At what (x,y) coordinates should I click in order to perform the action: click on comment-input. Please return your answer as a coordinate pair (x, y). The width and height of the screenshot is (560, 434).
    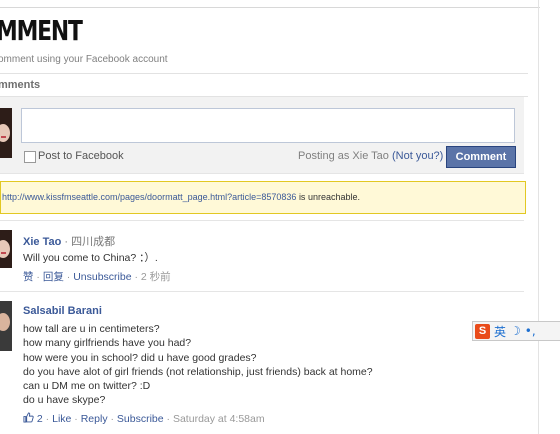
    Looking at the image, I should click on (268, 125).